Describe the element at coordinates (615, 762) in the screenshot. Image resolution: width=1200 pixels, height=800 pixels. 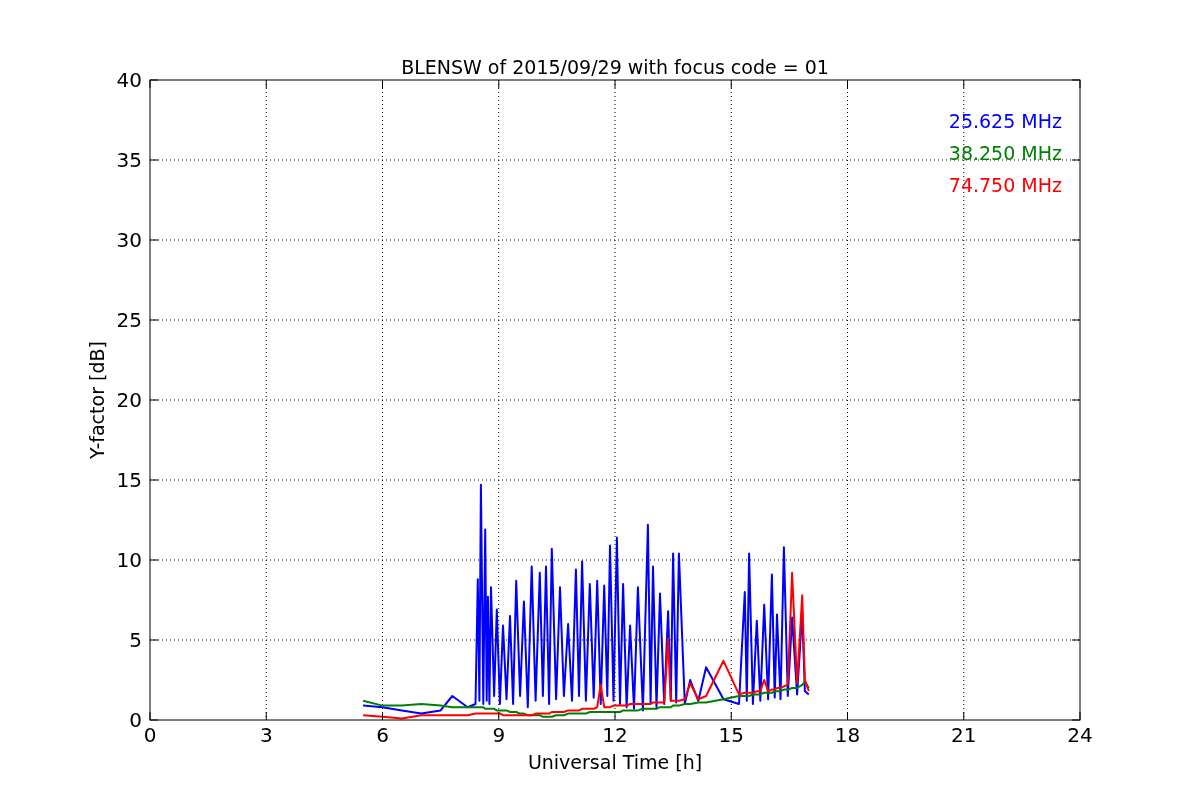
I see `x-axis-label: Universal Time [h]` at that location.